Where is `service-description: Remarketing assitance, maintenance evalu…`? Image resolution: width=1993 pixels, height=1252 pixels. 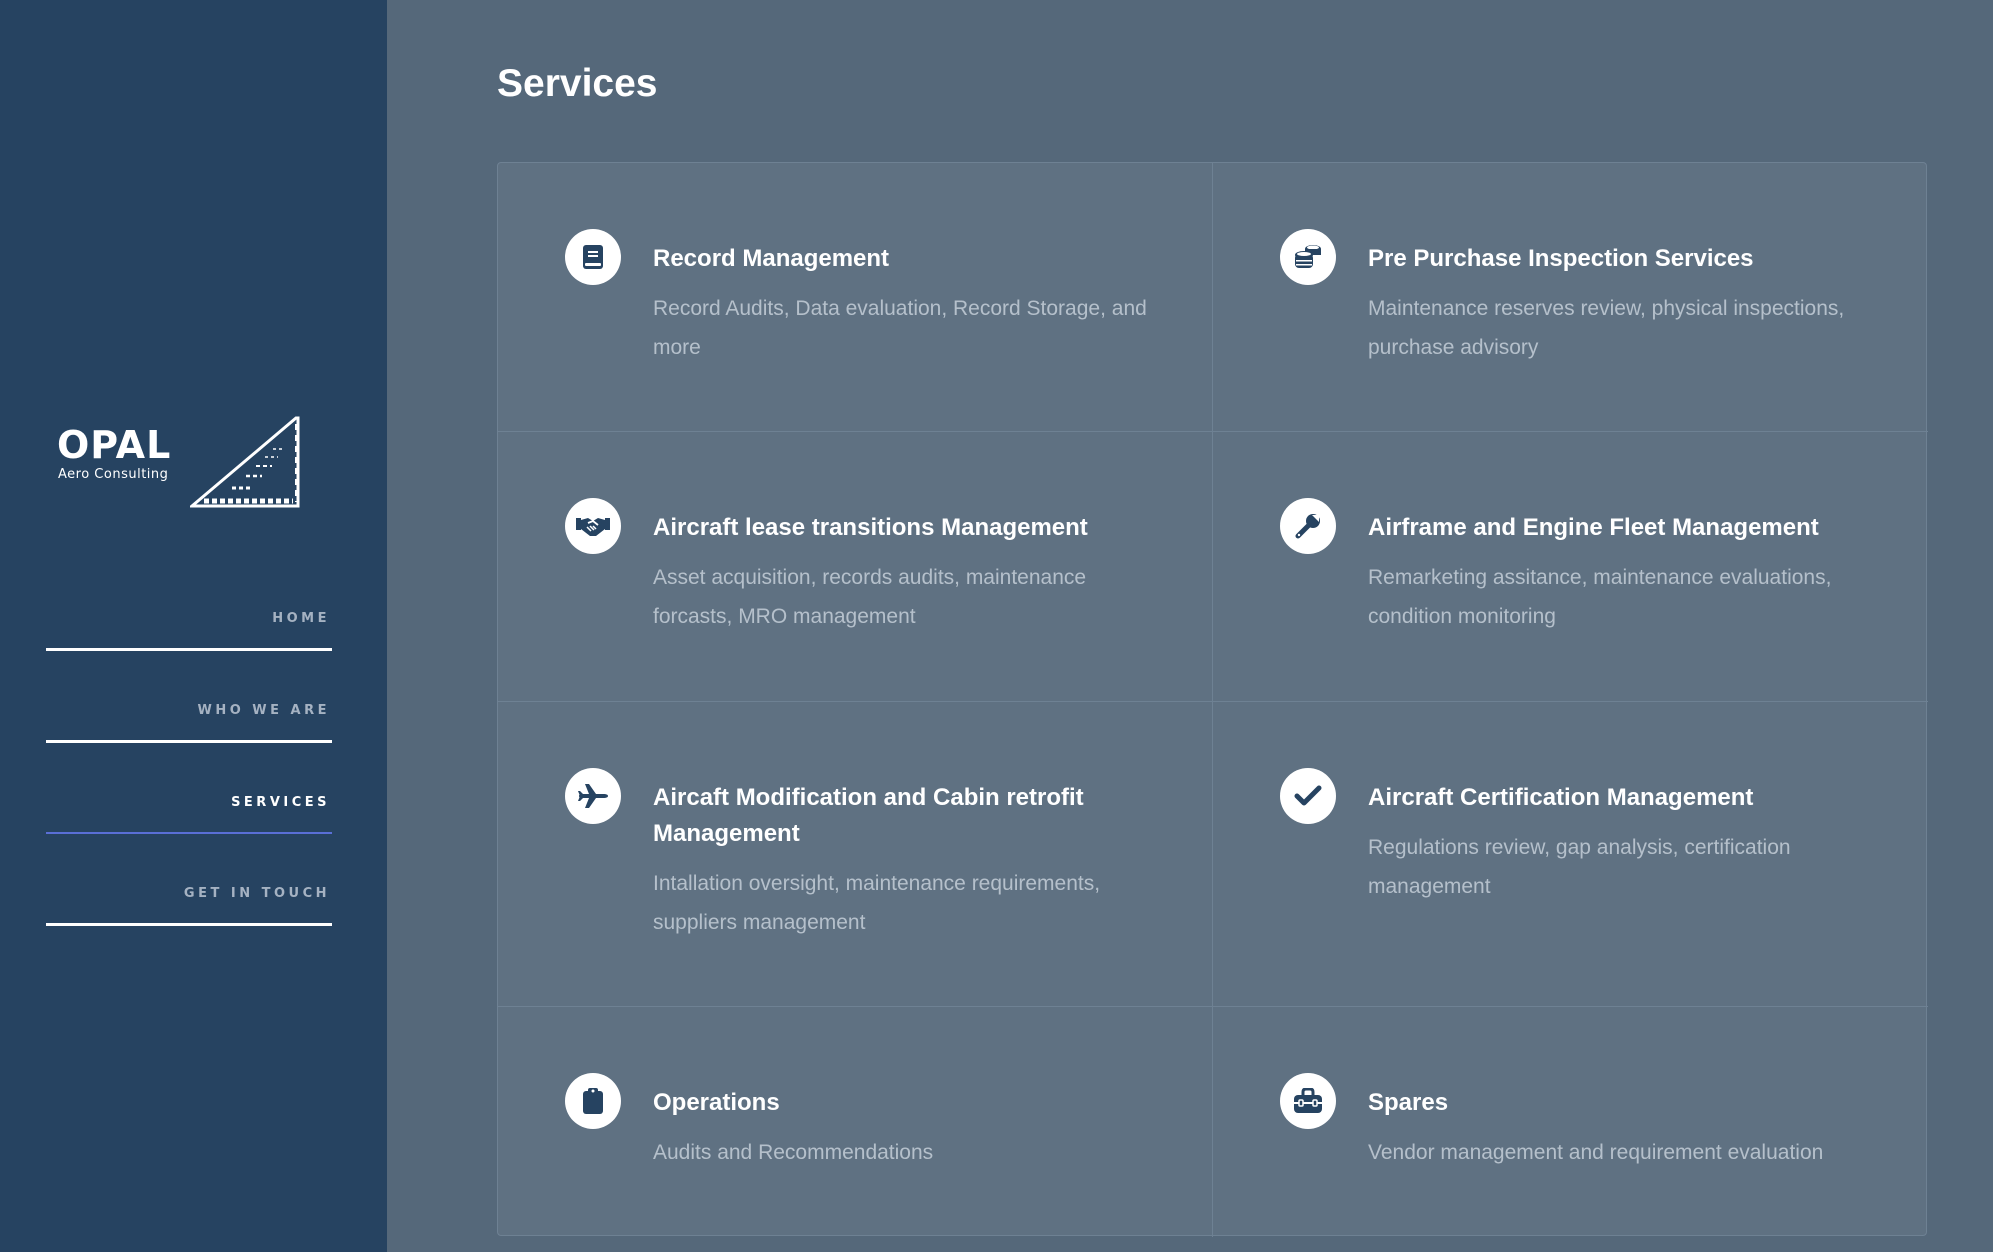
service-description: Remarketing assitance, maintenance evalu… is located at coordinates (1600, 597).